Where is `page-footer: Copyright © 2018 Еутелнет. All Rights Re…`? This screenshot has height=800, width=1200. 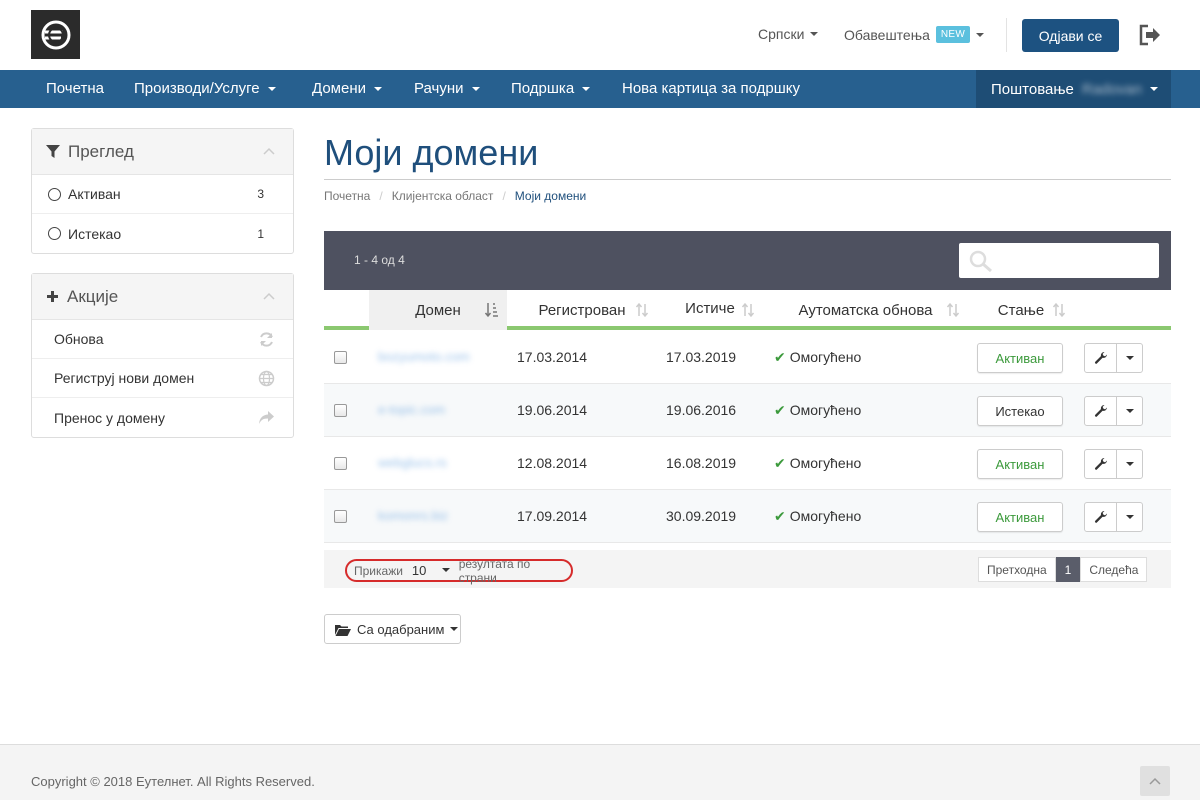 page-footer: Copyright © 2018 Еутелнет. All Rights Re… is located at coordinates (600, 772).